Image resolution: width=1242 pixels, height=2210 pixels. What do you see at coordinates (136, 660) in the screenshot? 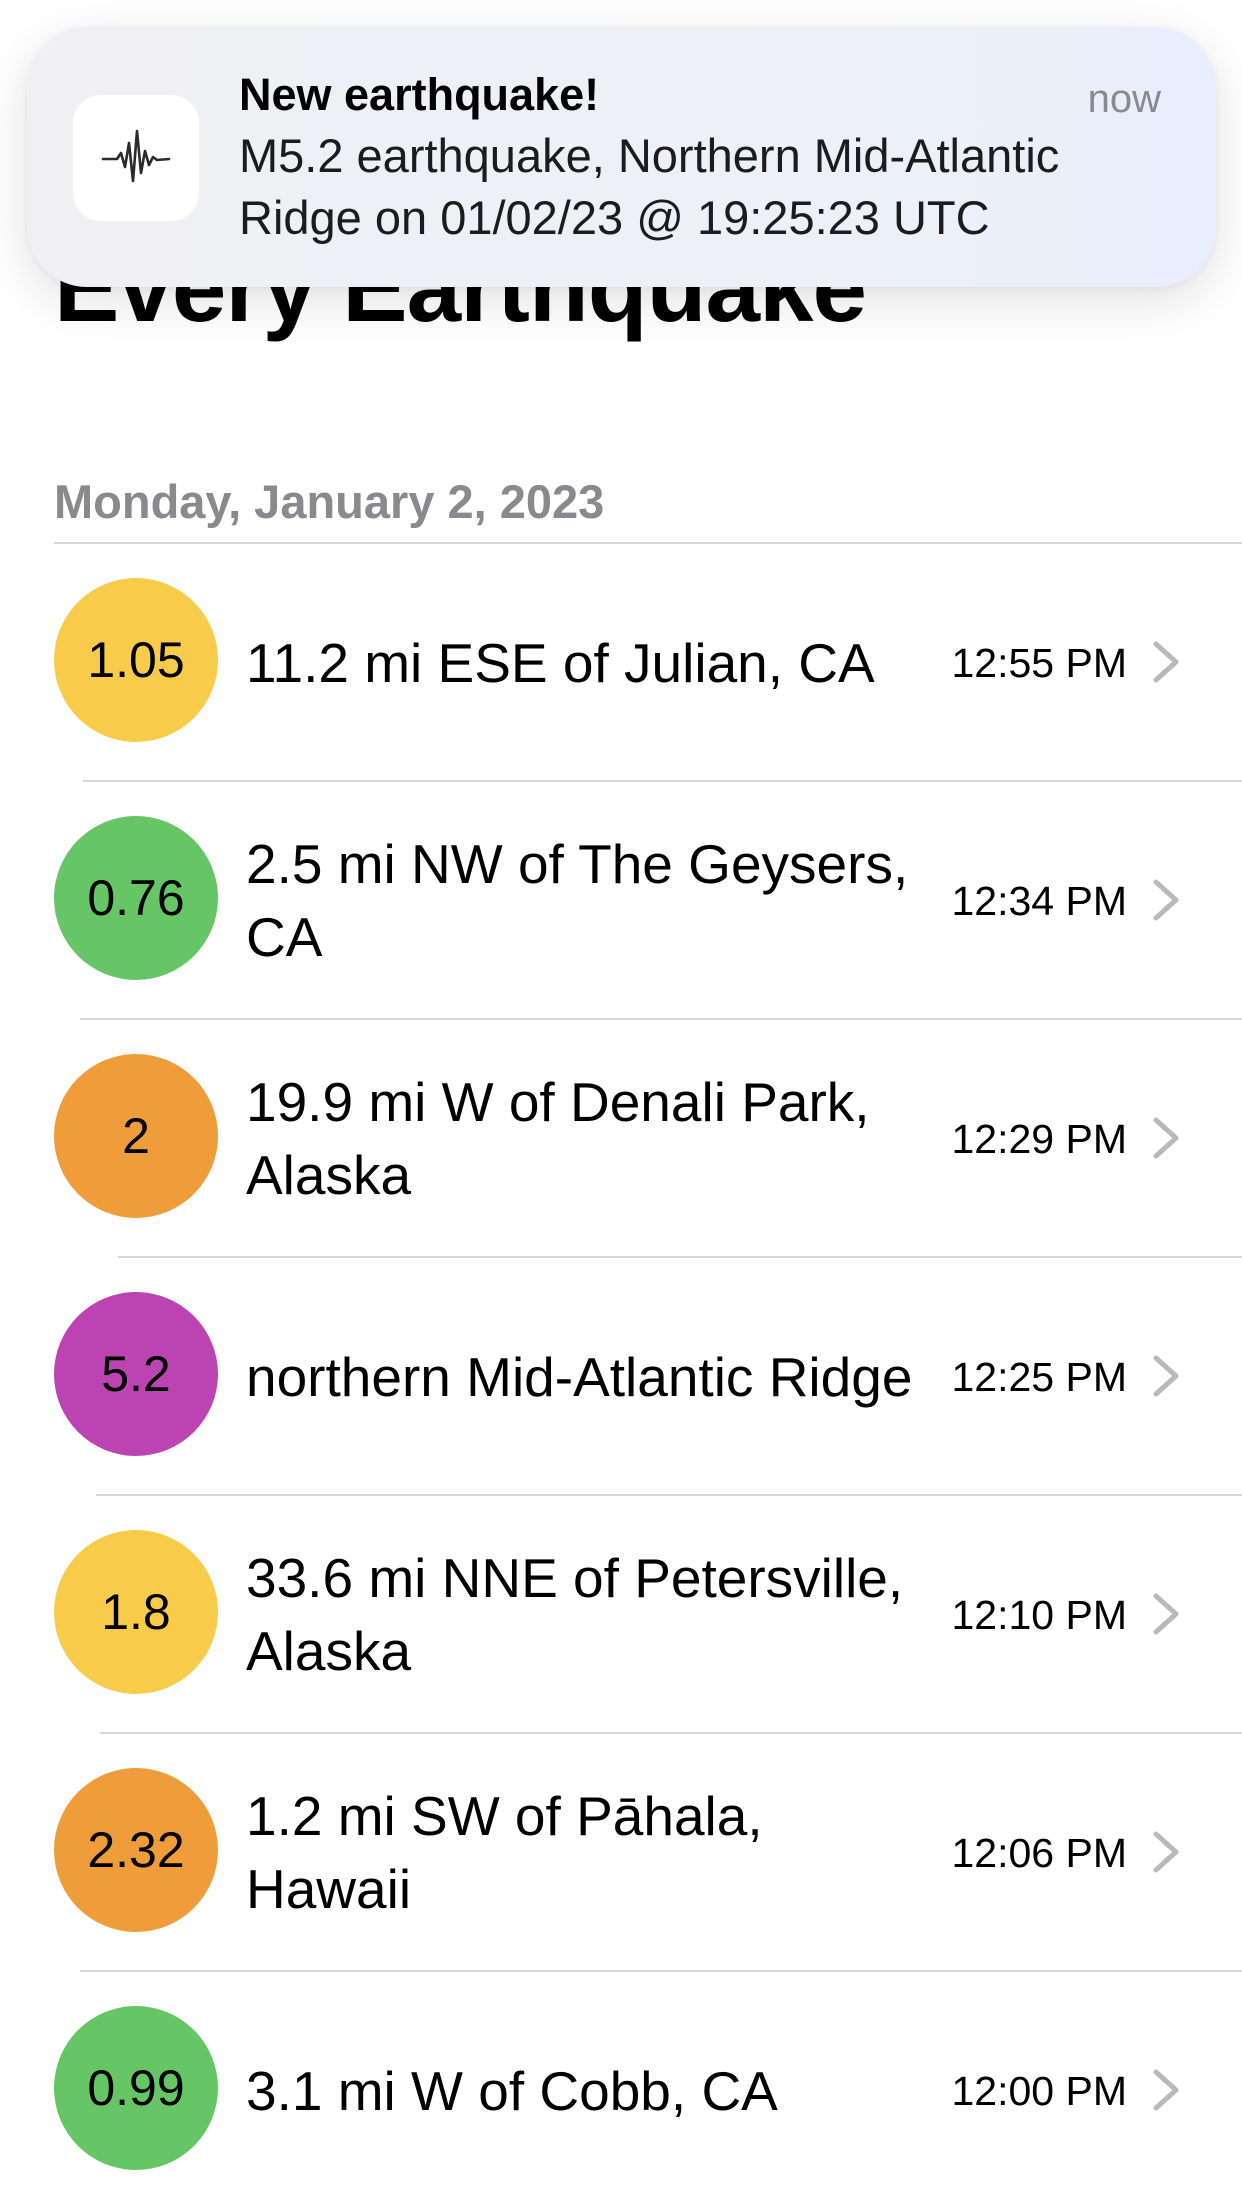
I see `magnitude-badge: 1.05` at bounding box center [136, 660].